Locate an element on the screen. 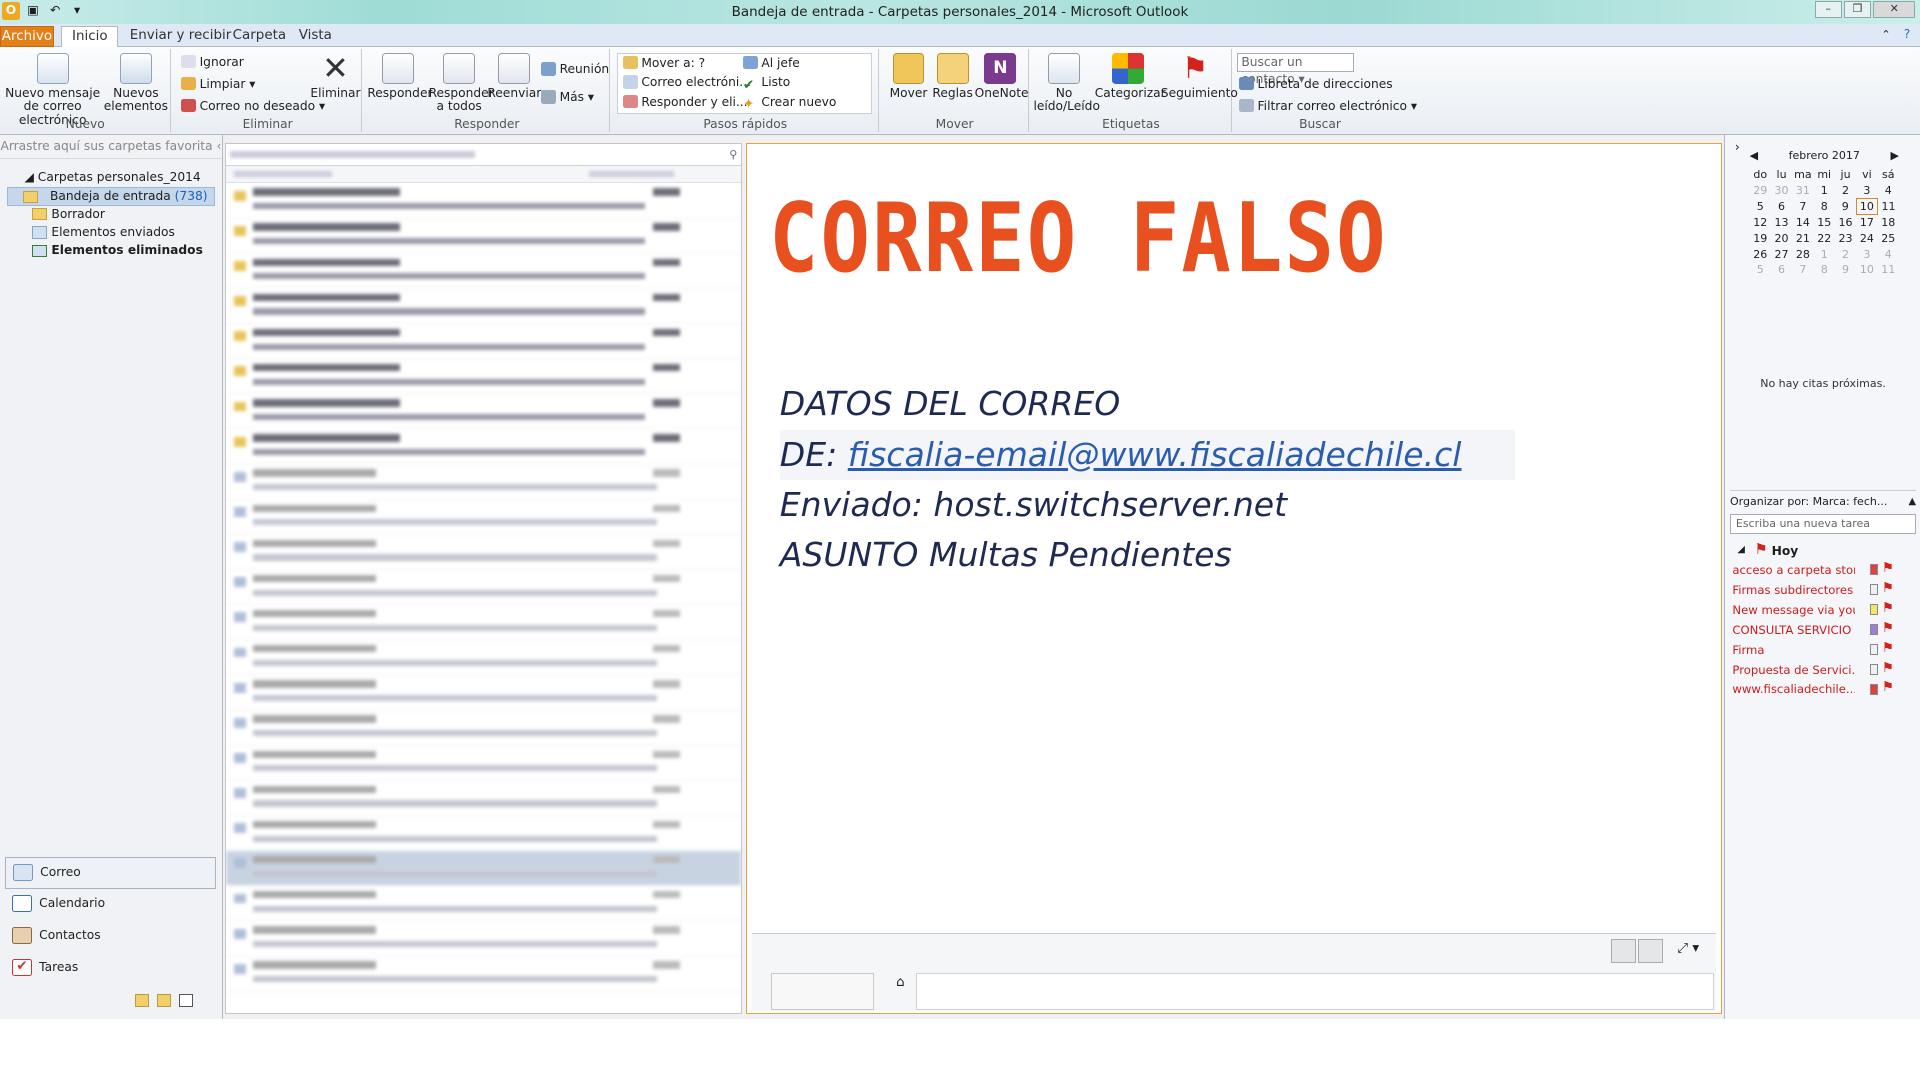  more-button: Más ▾ is located at coordinates (567, 97).